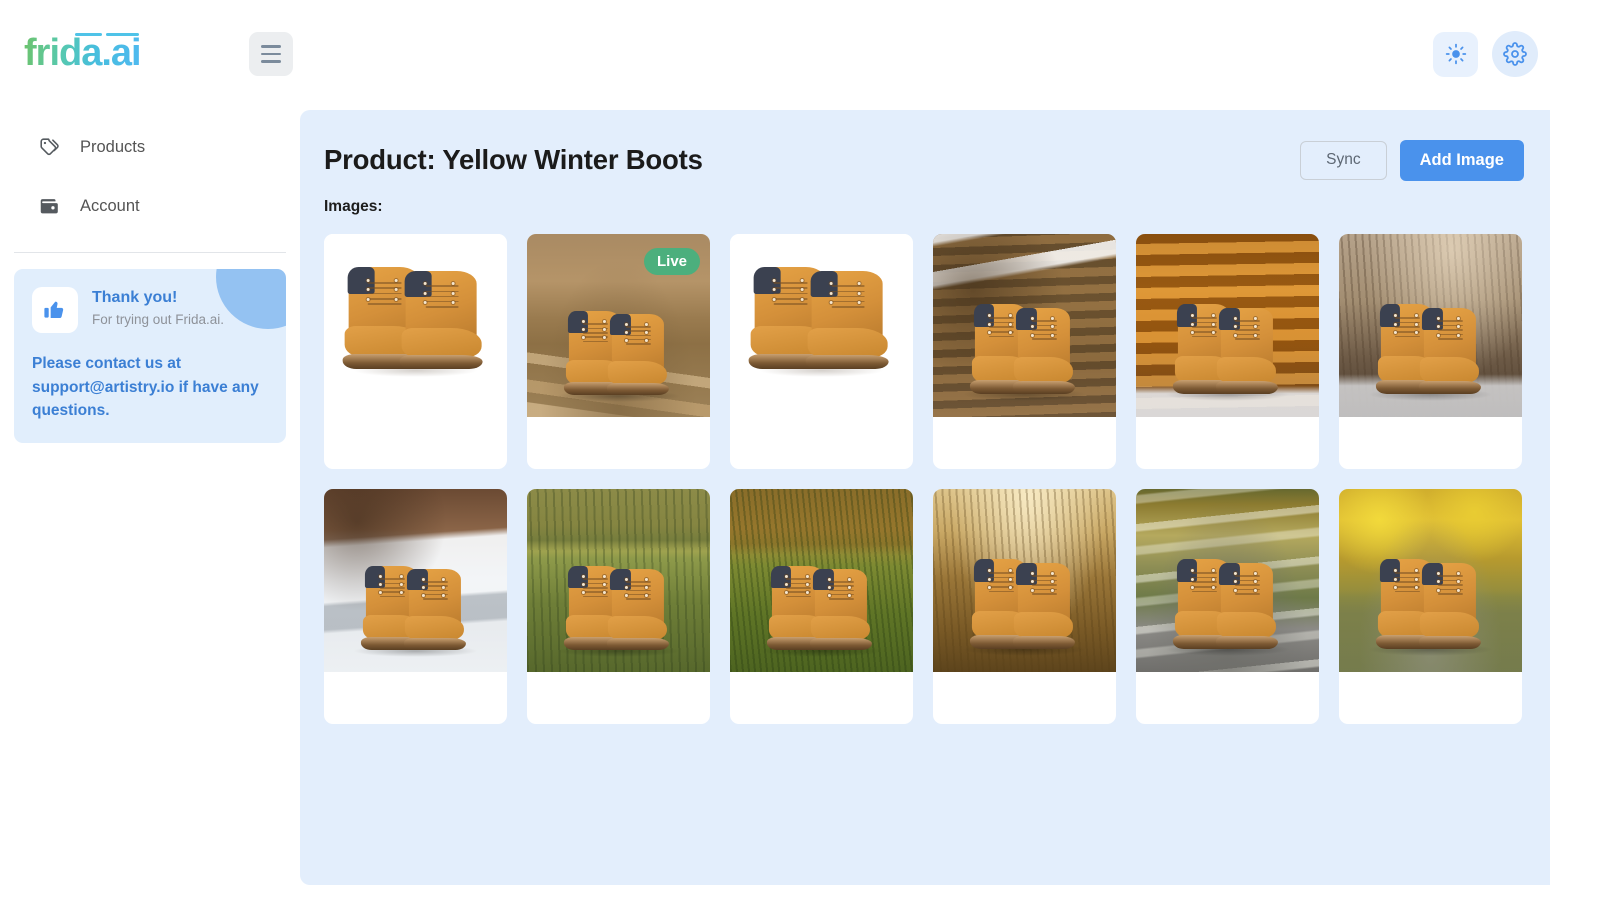 The width and height of the screenshot is (1600, 900). Describe the element at coordinates (1485, 54) in the screenshot. I see `top-bar-actions` at that location.